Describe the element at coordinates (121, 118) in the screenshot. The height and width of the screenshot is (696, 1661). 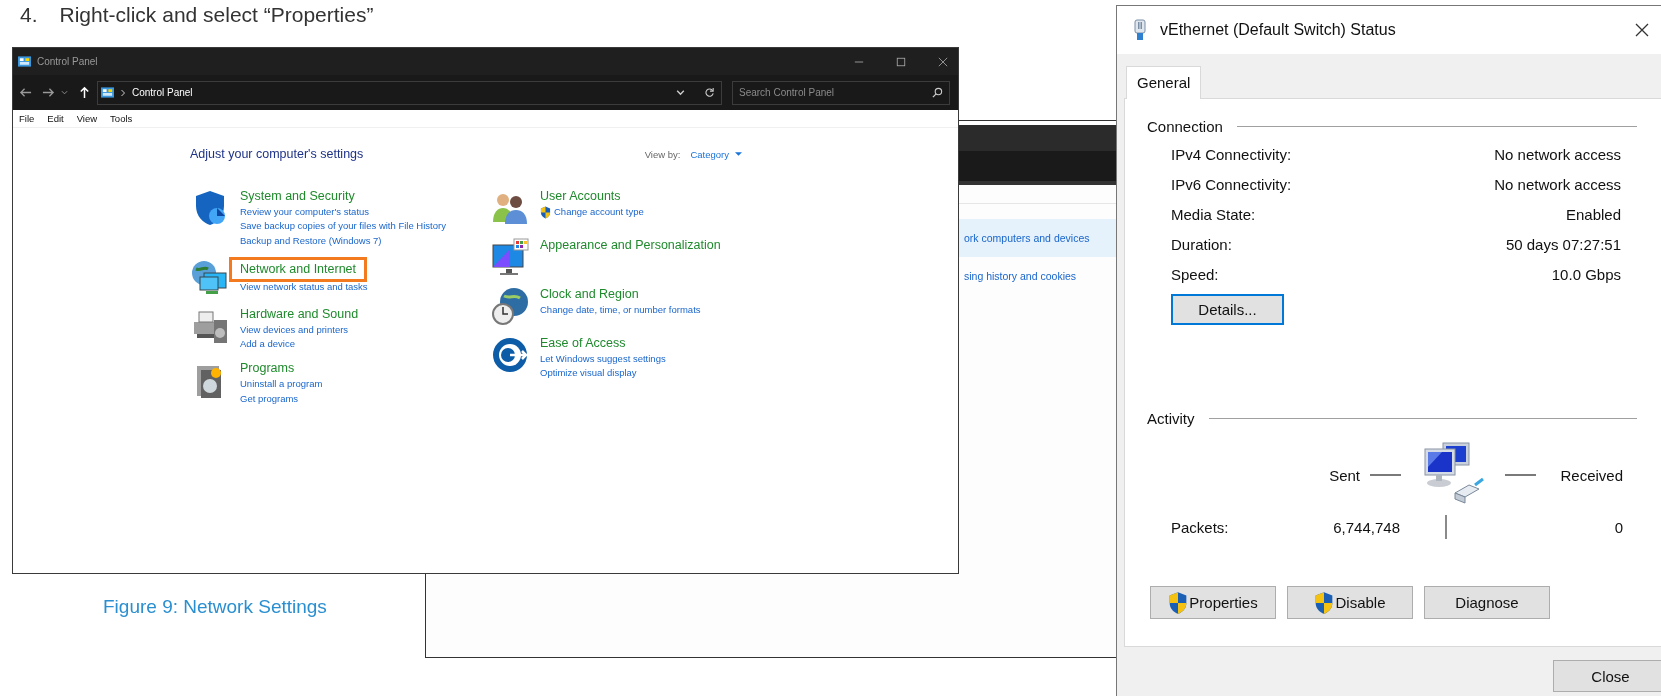
I see `menu-item: Tools` at that location.